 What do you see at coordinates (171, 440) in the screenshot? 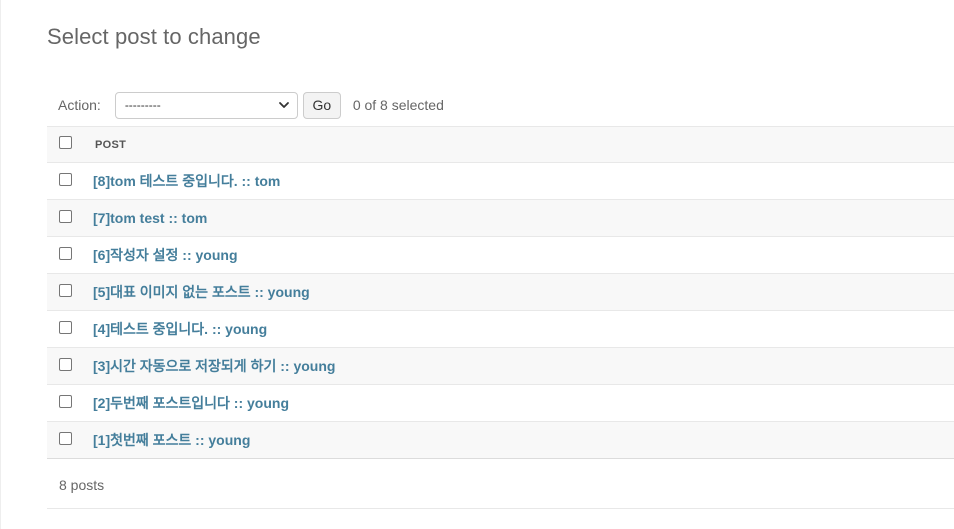
I see `post-link: [1]첫번째 포스트 :: young` at bounding box center [171, 440].